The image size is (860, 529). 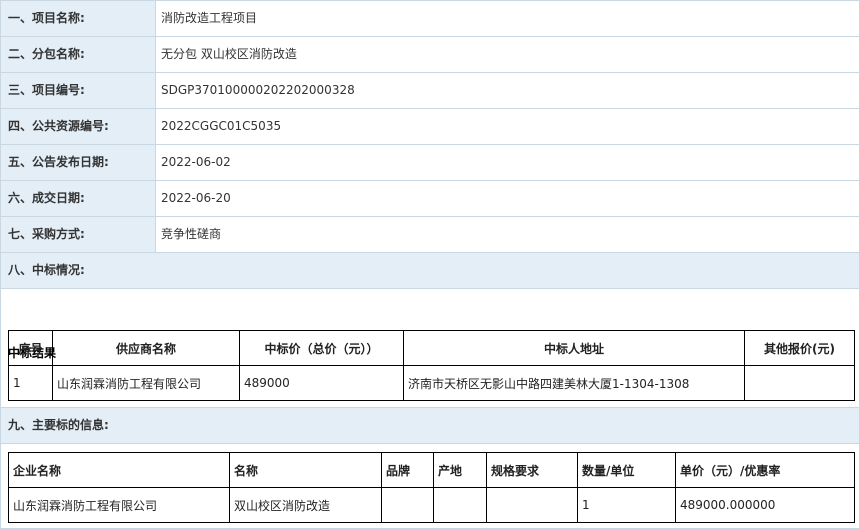 What do you see at coordinates (229, 54) in the screenshot?
I see `field-value: 无分包 双山校区消防改造` at bounding box center [229, 54].